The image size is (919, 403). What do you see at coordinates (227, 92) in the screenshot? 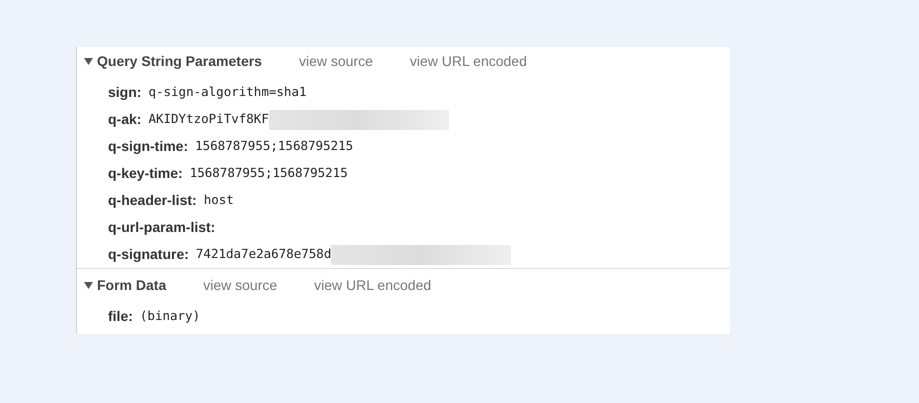
I see `param-value: q-sign-algorithm=sha1` at bounding box center [227, 92].